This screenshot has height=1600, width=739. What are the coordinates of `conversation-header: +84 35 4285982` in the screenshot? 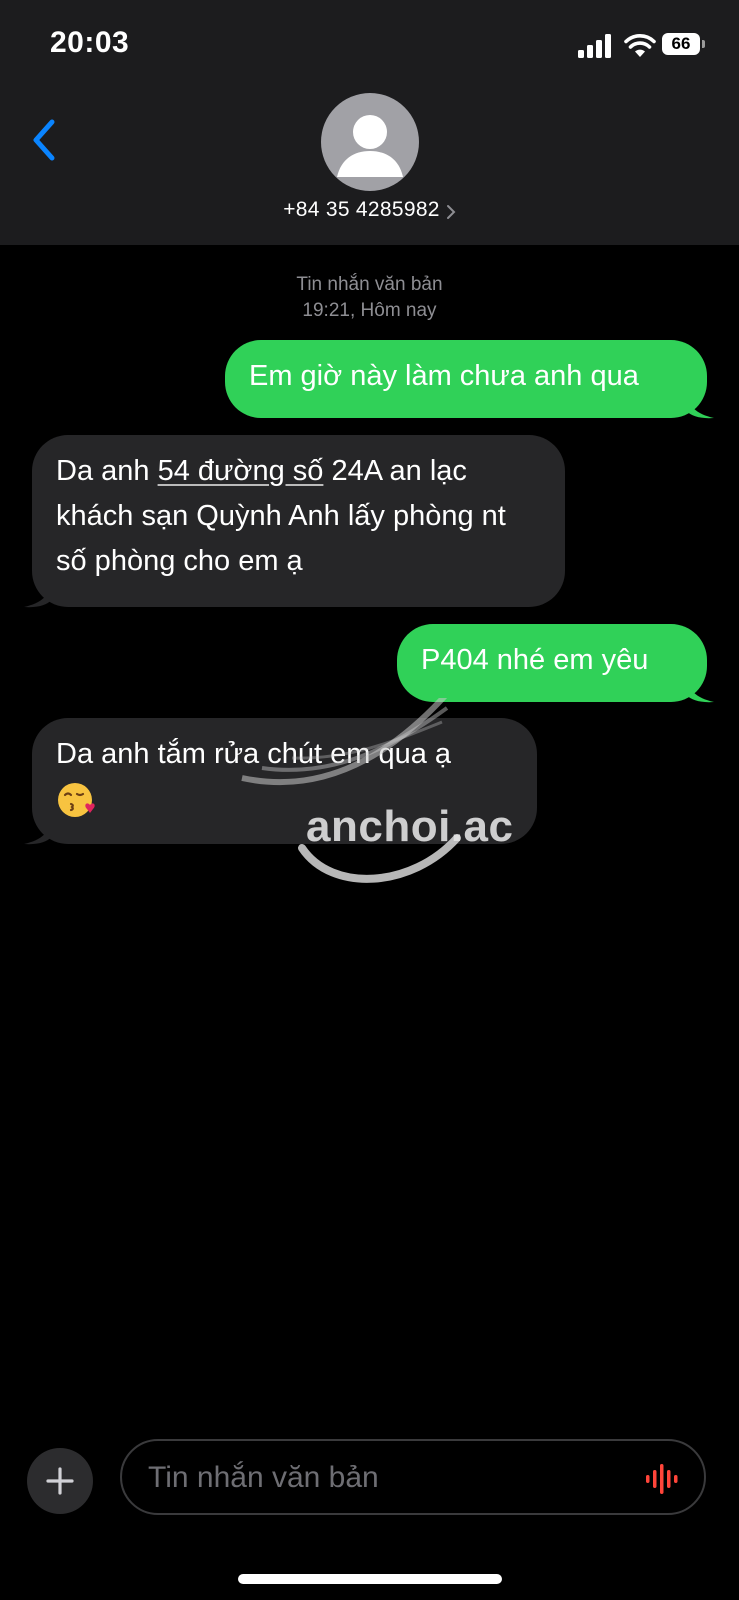 It's located at (369, 167).